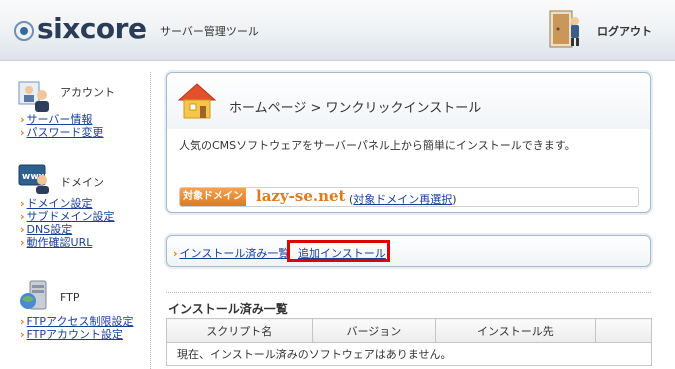 The height and width of the screenshot is (369, 675). Describe the element at coordinates (567, 29) in the screenshot. I see `door-exit-icon` at that location.